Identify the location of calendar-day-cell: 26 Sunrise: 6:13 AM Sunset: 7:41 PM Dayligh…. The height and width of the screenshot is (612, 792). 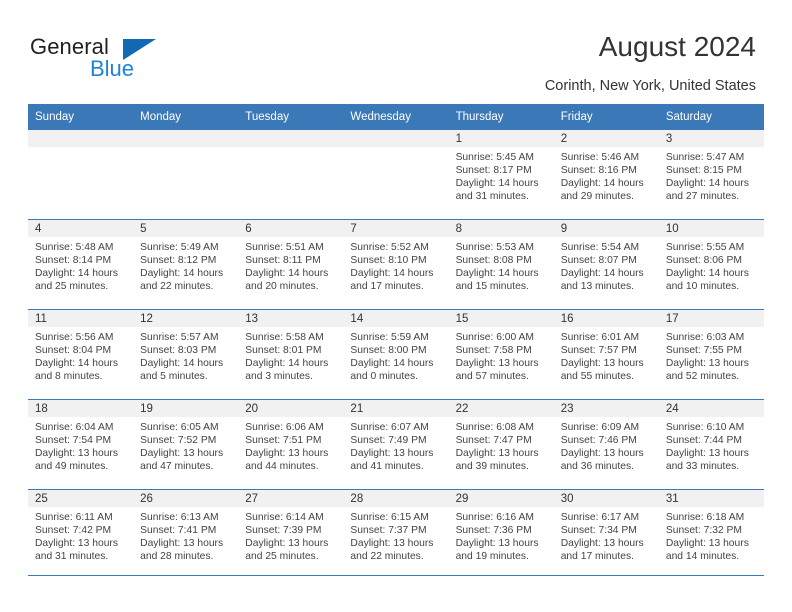
(186, 534).